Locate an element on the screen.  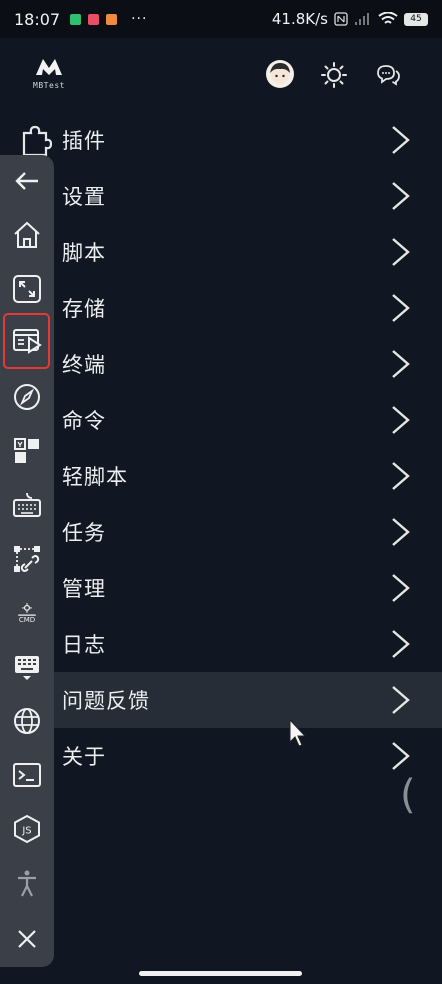
menu-item-settings: 设置 is located at coordinates (248, 196).